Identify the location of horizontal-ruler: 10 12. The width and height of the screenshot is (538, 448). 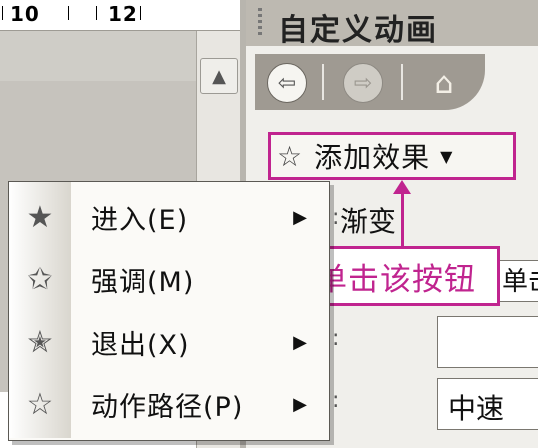
(120, 15).